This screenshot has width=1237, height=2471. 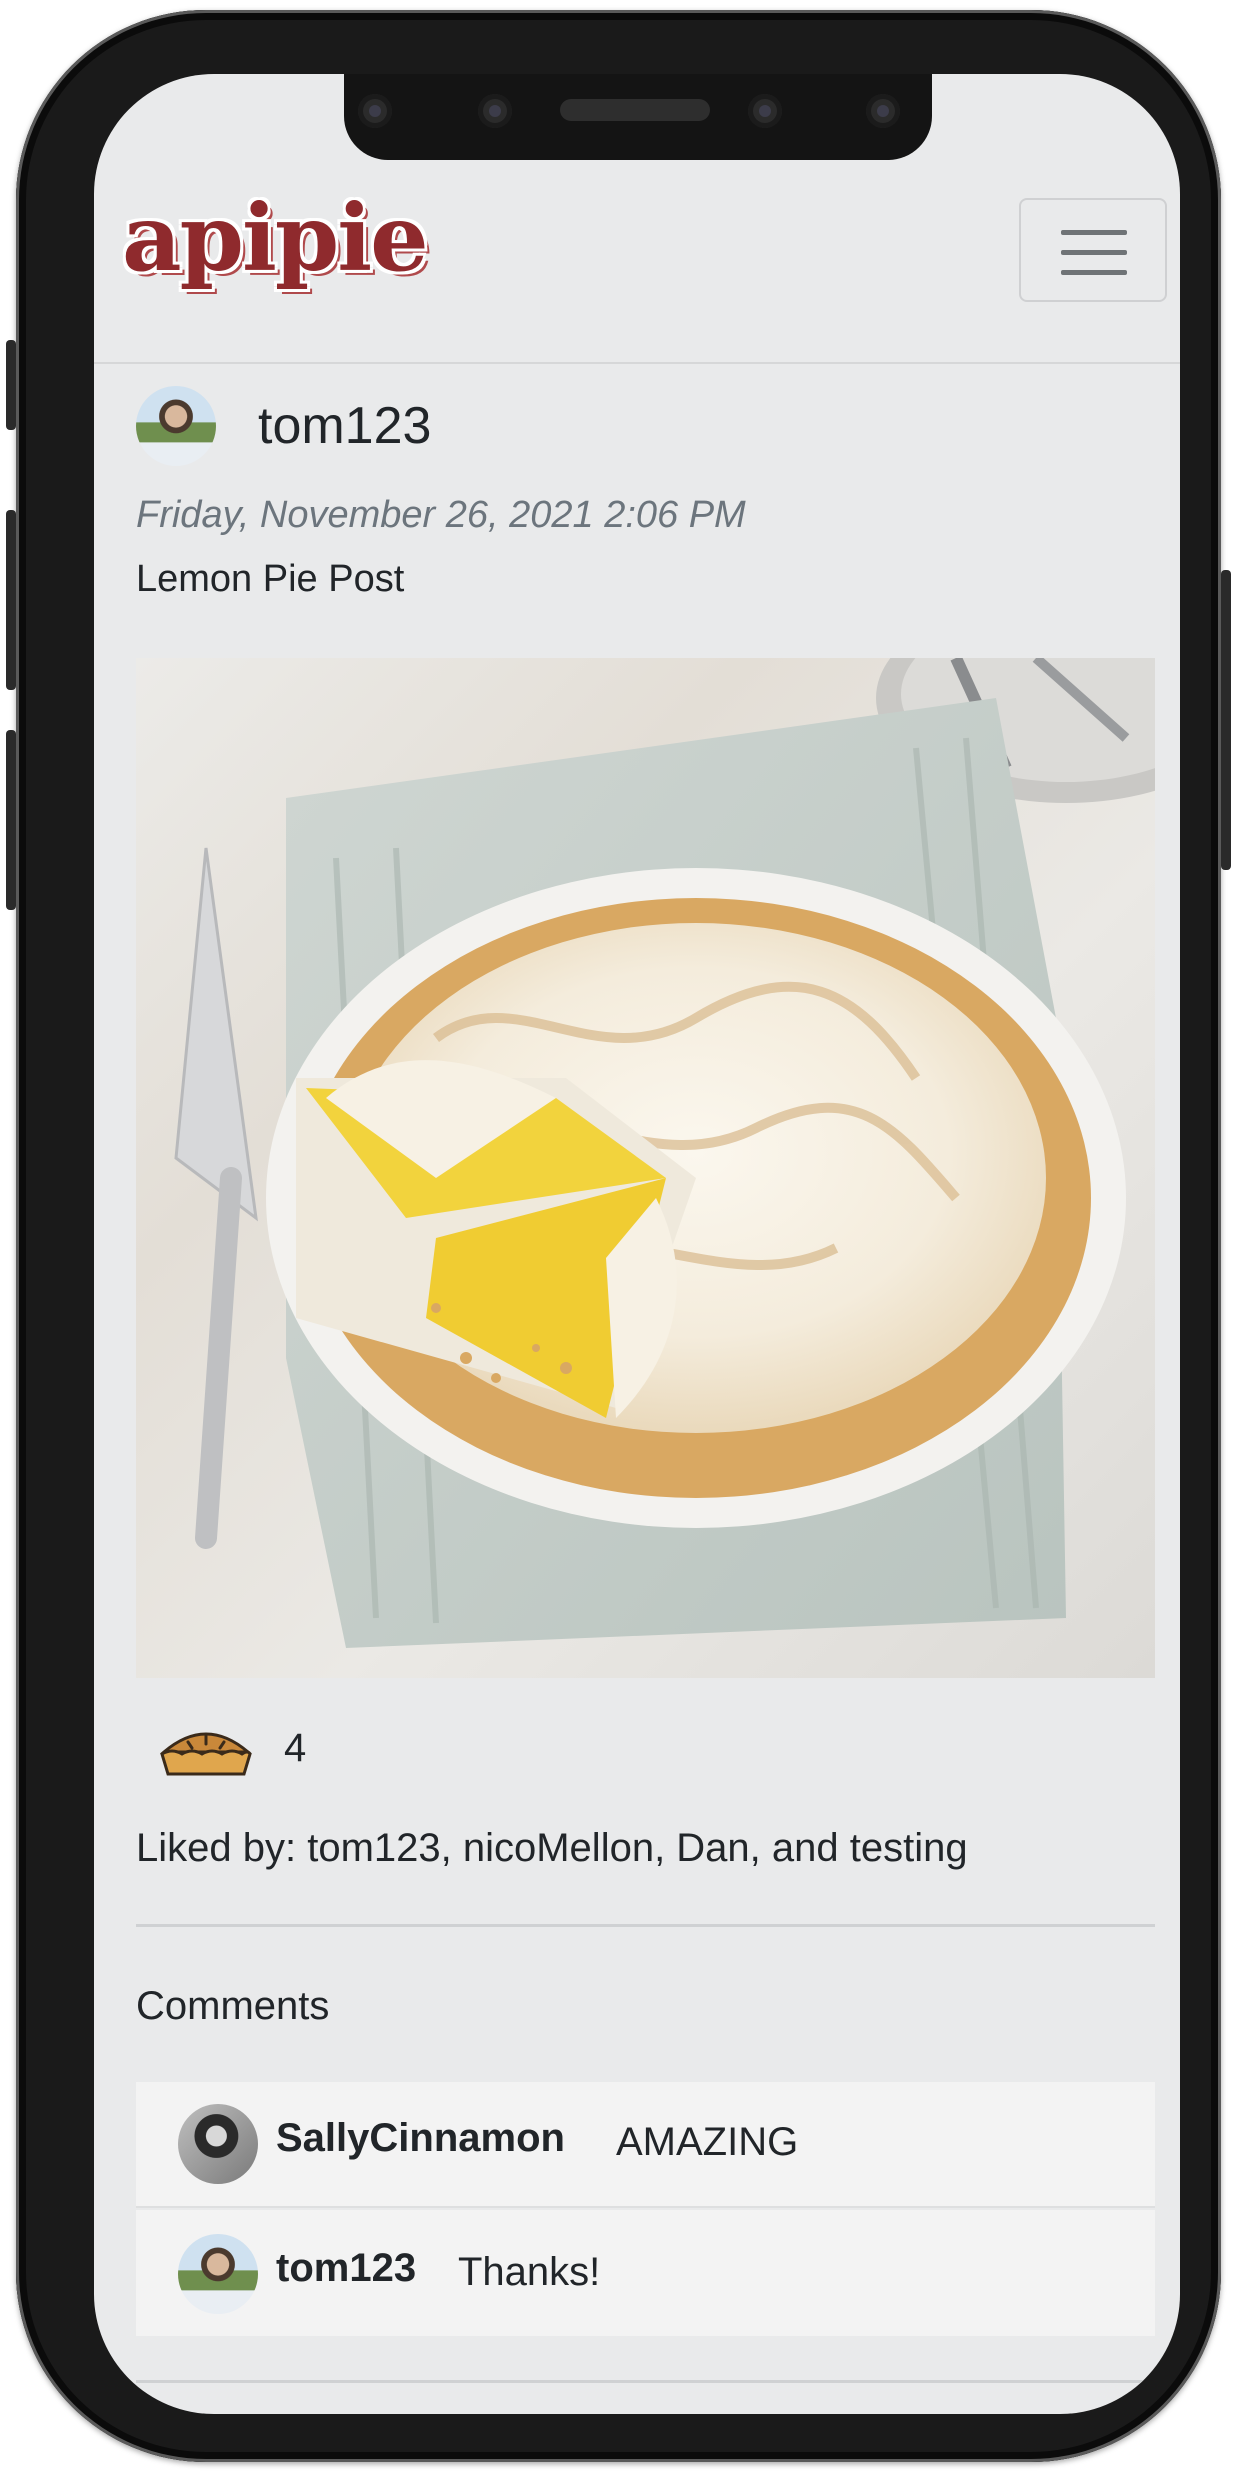 I want to click on comments-heading: Comments, so click(x=233, y=2006).